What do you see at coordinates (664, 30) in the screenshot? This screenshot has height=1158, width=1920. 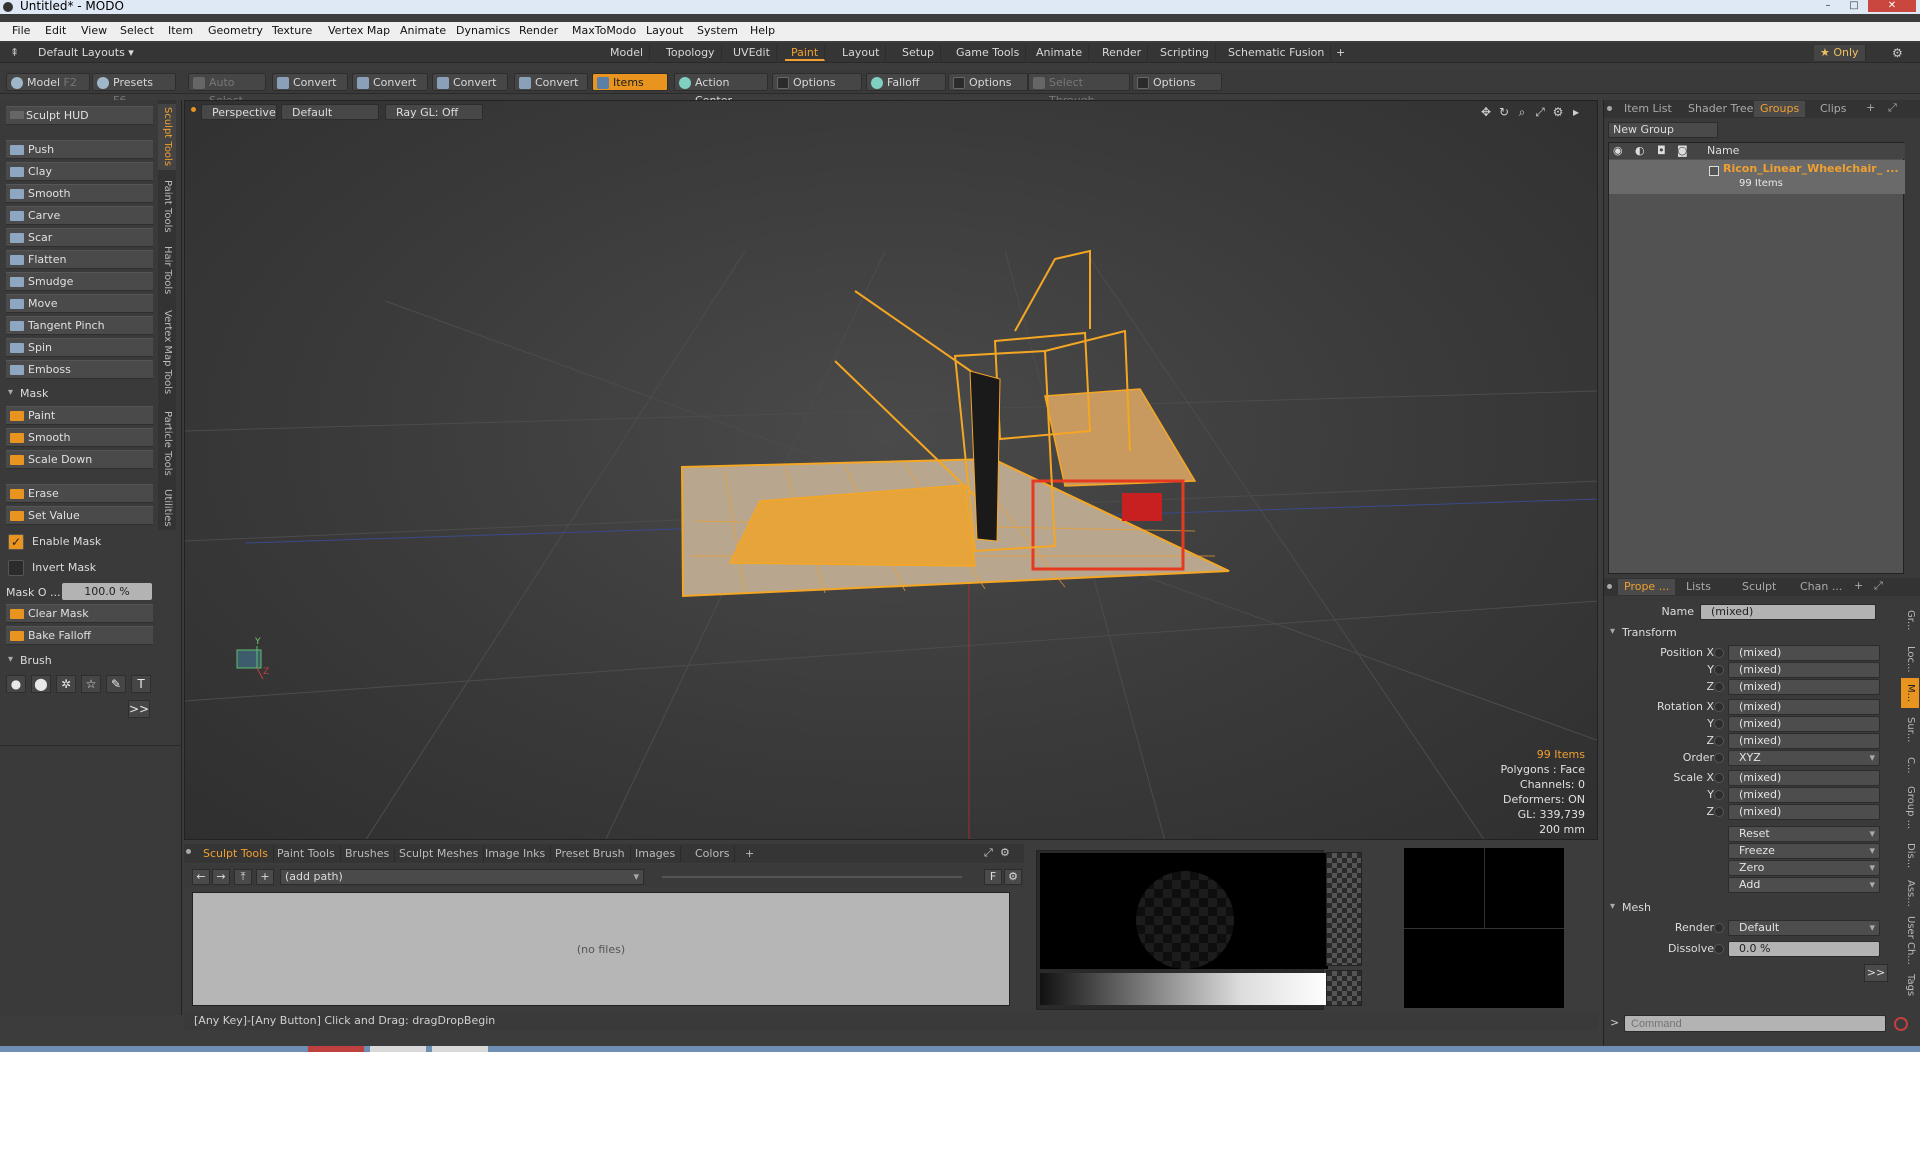 I see `menu-layout: Layout` at bounding box center [664, 30].